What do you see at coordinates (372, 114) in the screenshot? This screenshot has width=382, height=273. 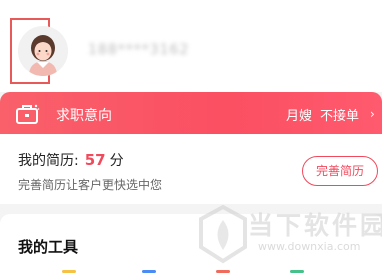 I see `chevron-right-icon: ›` at bounding box center [372, 114].